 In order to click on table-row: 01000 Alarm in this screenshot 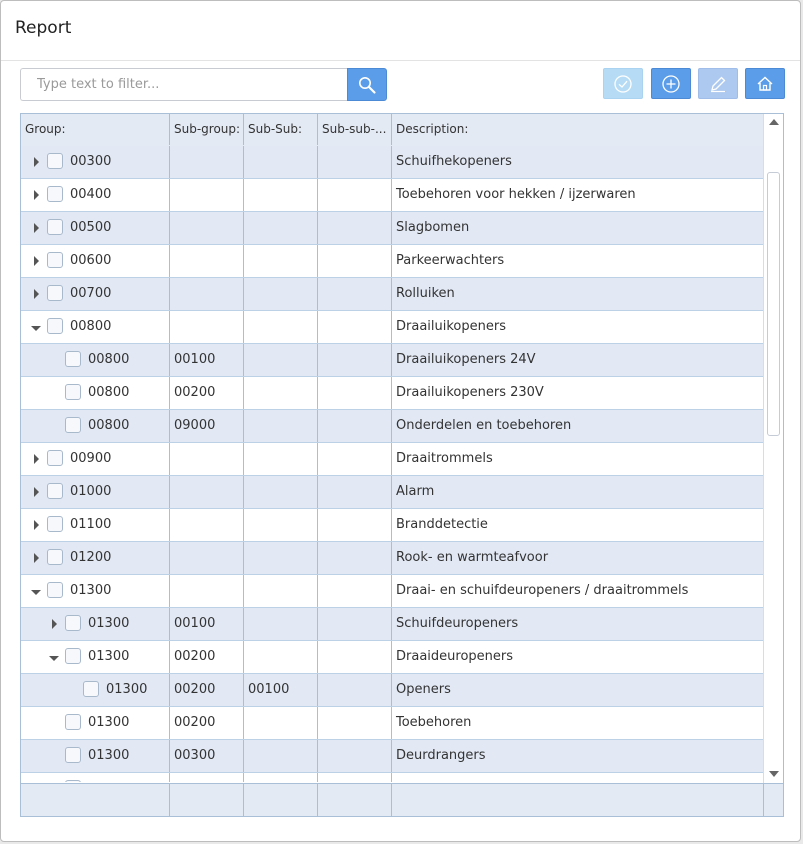, I will do `click(392, 492)`.